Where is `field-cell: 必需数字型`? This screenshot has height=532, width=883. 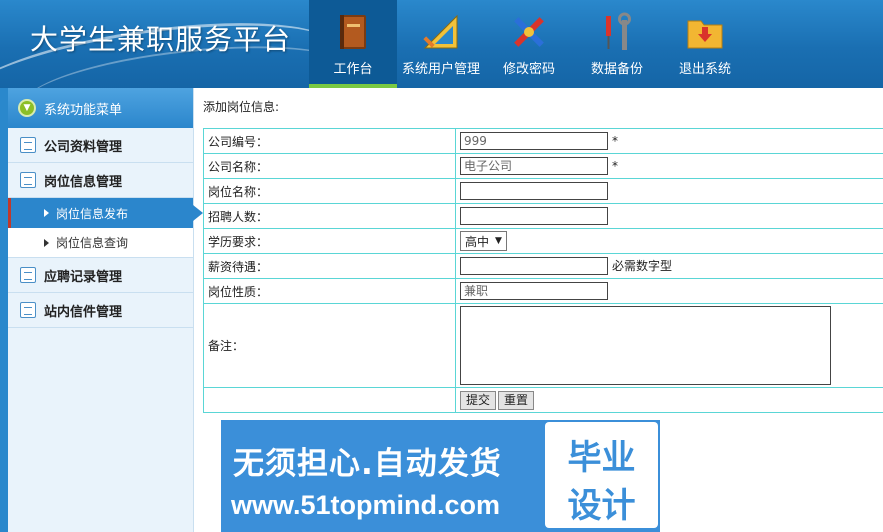
field-cell: 必需数字型 is located at coordinates (669, 266).